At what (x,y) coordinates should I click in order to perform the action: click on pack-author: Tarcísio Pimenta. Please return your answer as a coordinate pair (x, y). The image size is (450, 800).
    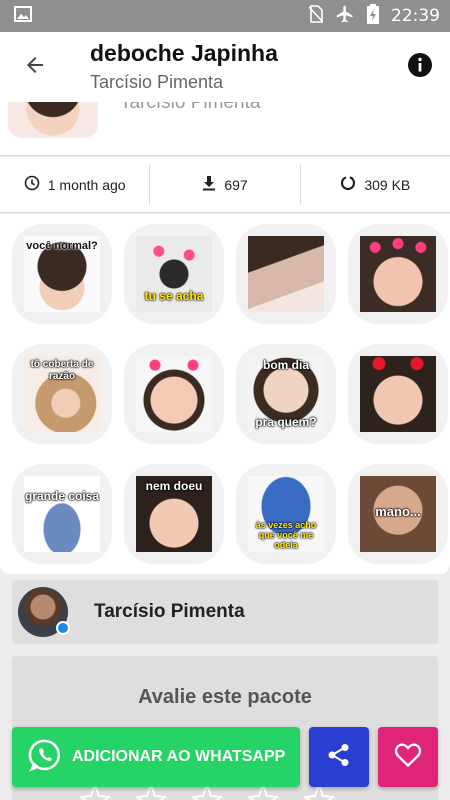
    Looking at the image, I should click on (157, 82).